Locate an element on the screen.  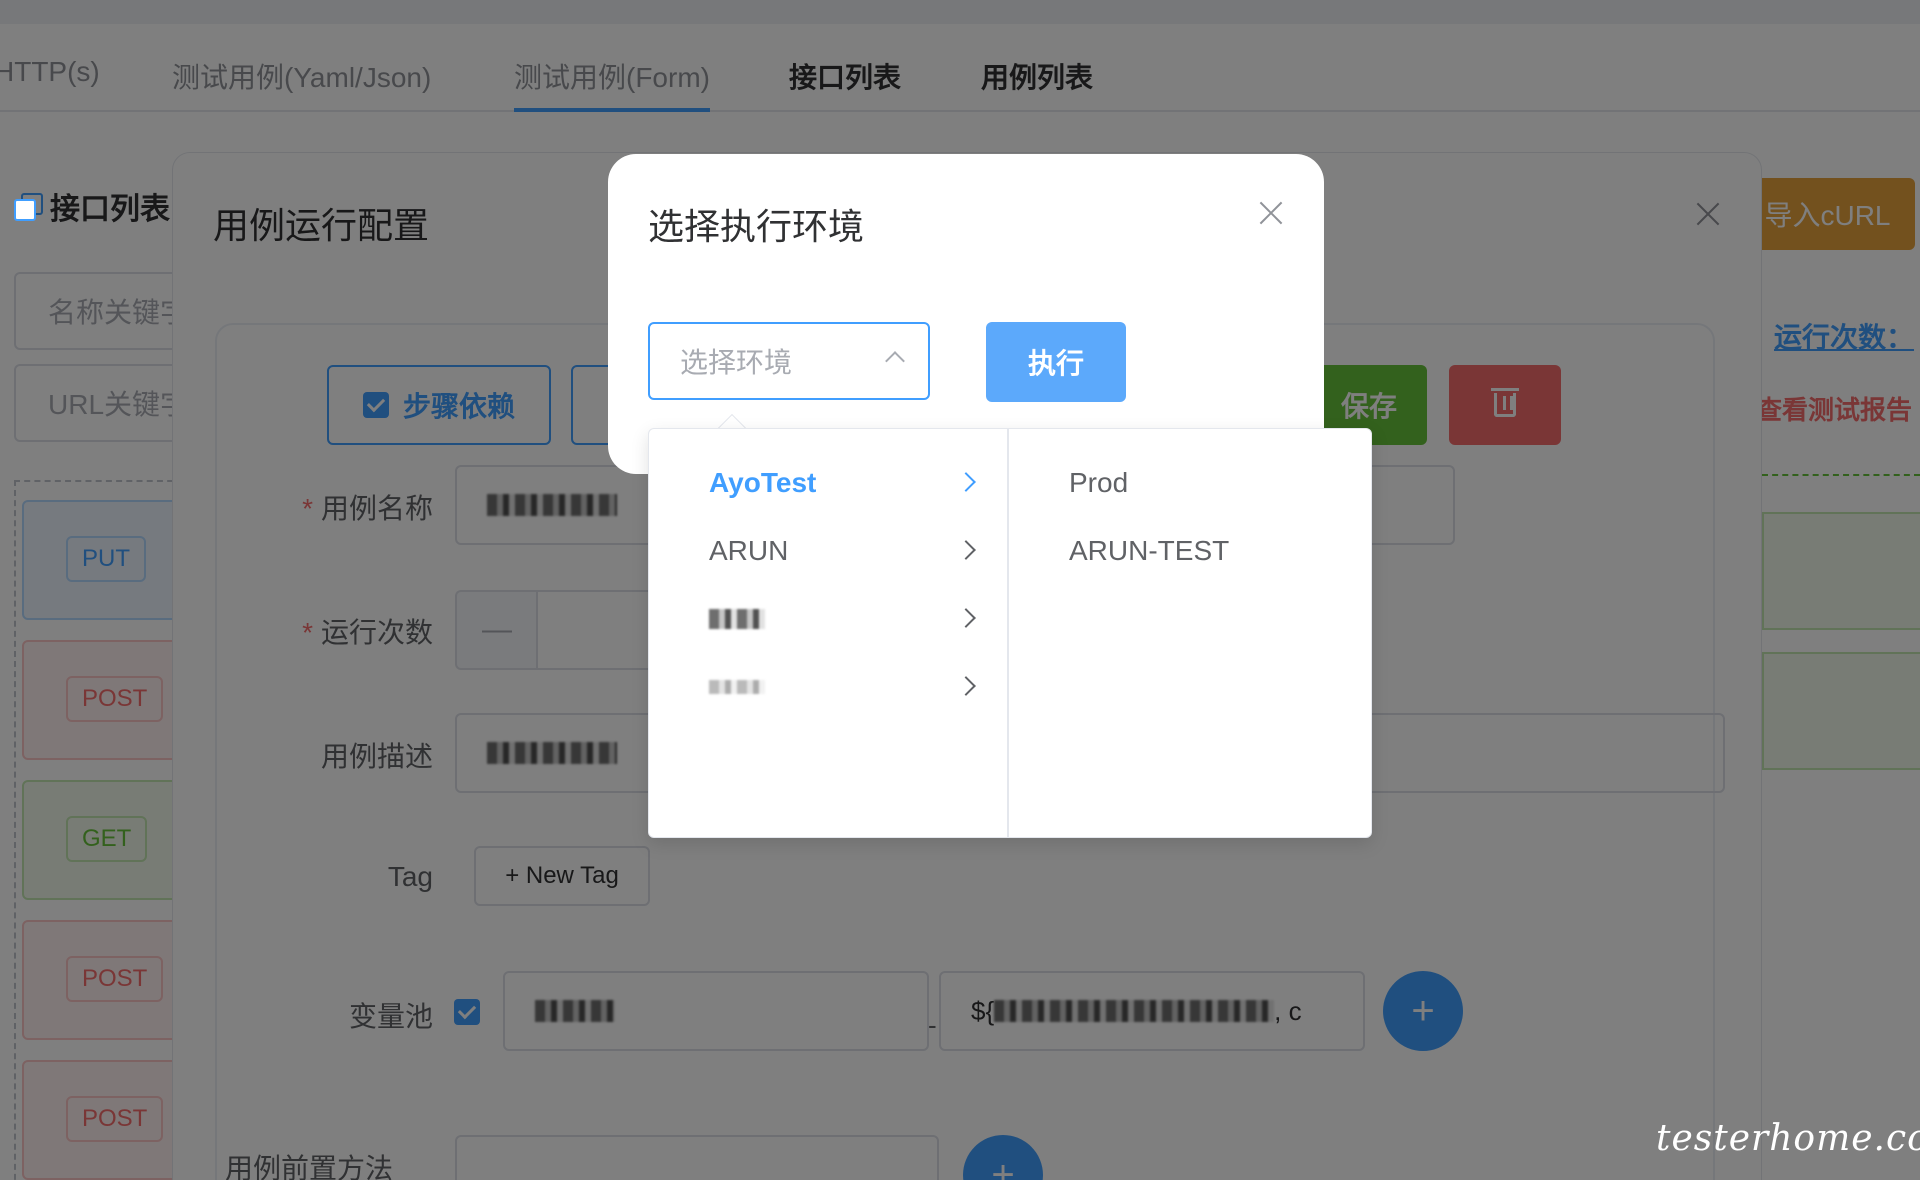
dialog-title: 选择执行环境 is located at coordinates (756, 226).